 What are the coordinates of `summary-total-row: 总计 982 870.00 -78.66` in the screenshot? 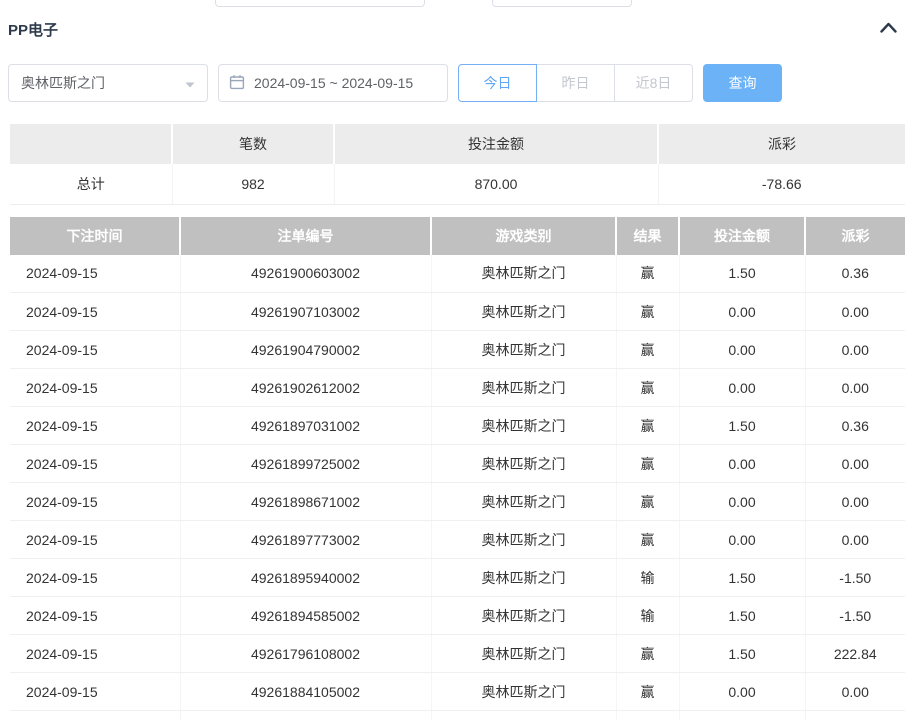 It's located at (457, 184).